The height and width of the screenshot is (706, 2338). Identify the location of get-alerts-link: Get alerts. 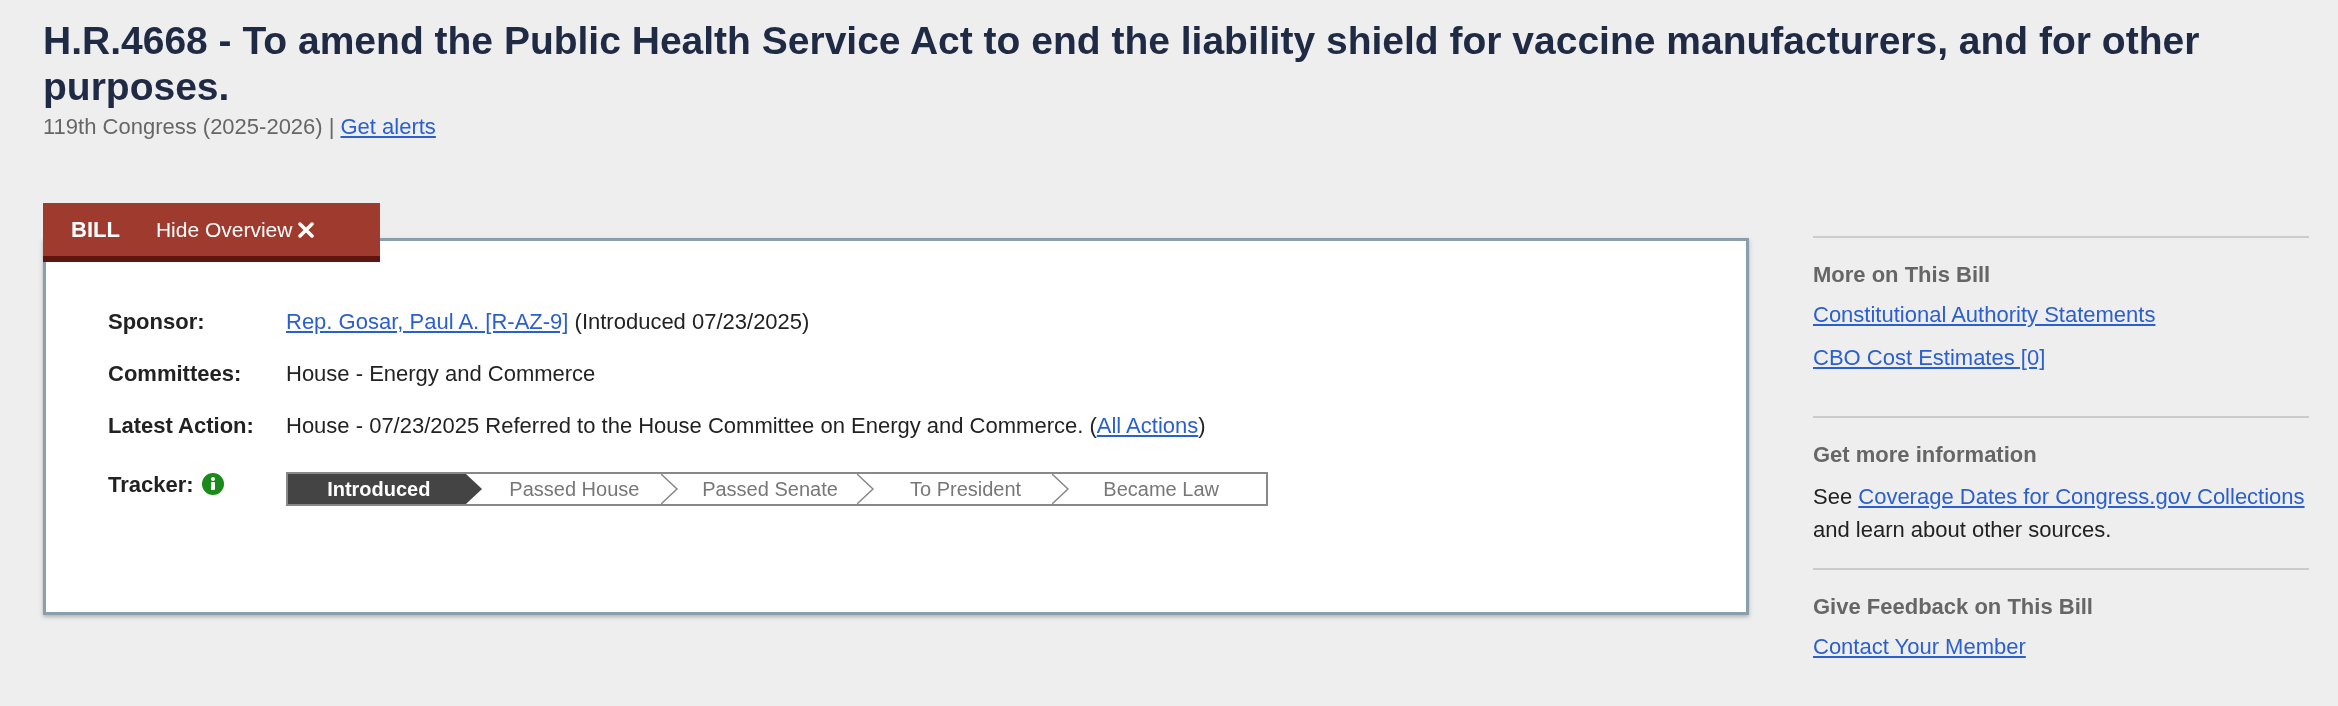
(388, 126).